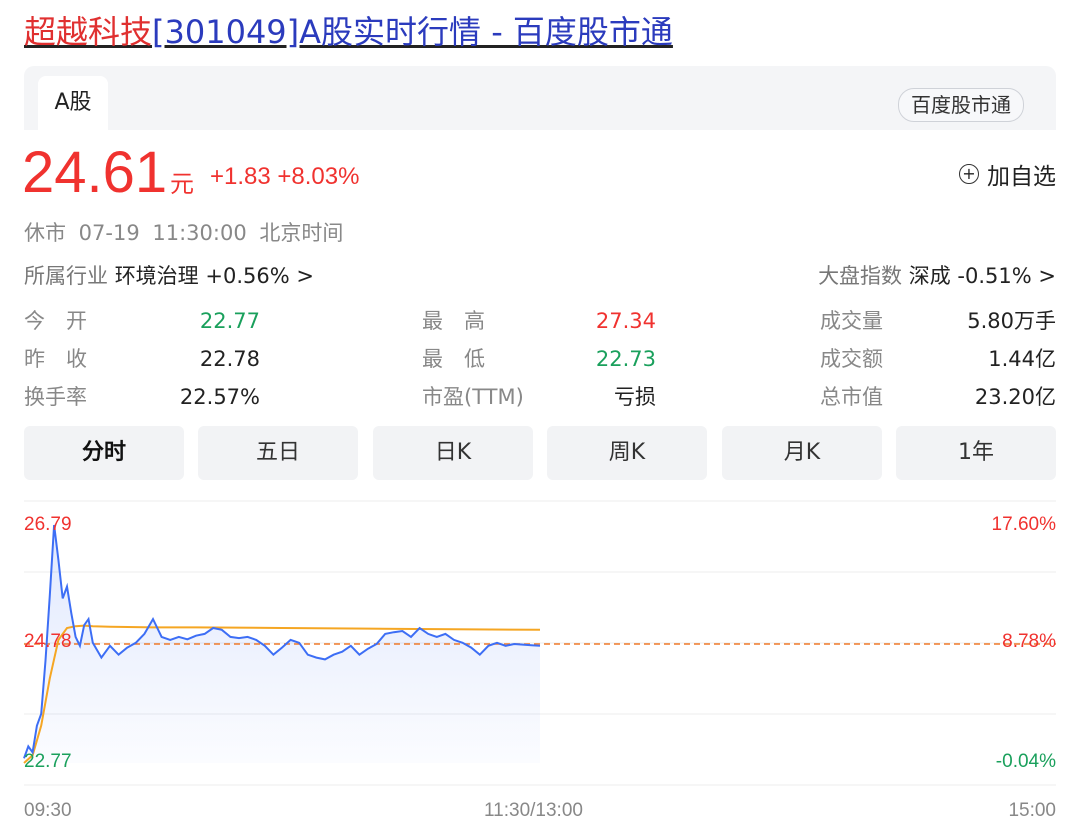  I want to click on low-label: 最 低, so click(453, 359).